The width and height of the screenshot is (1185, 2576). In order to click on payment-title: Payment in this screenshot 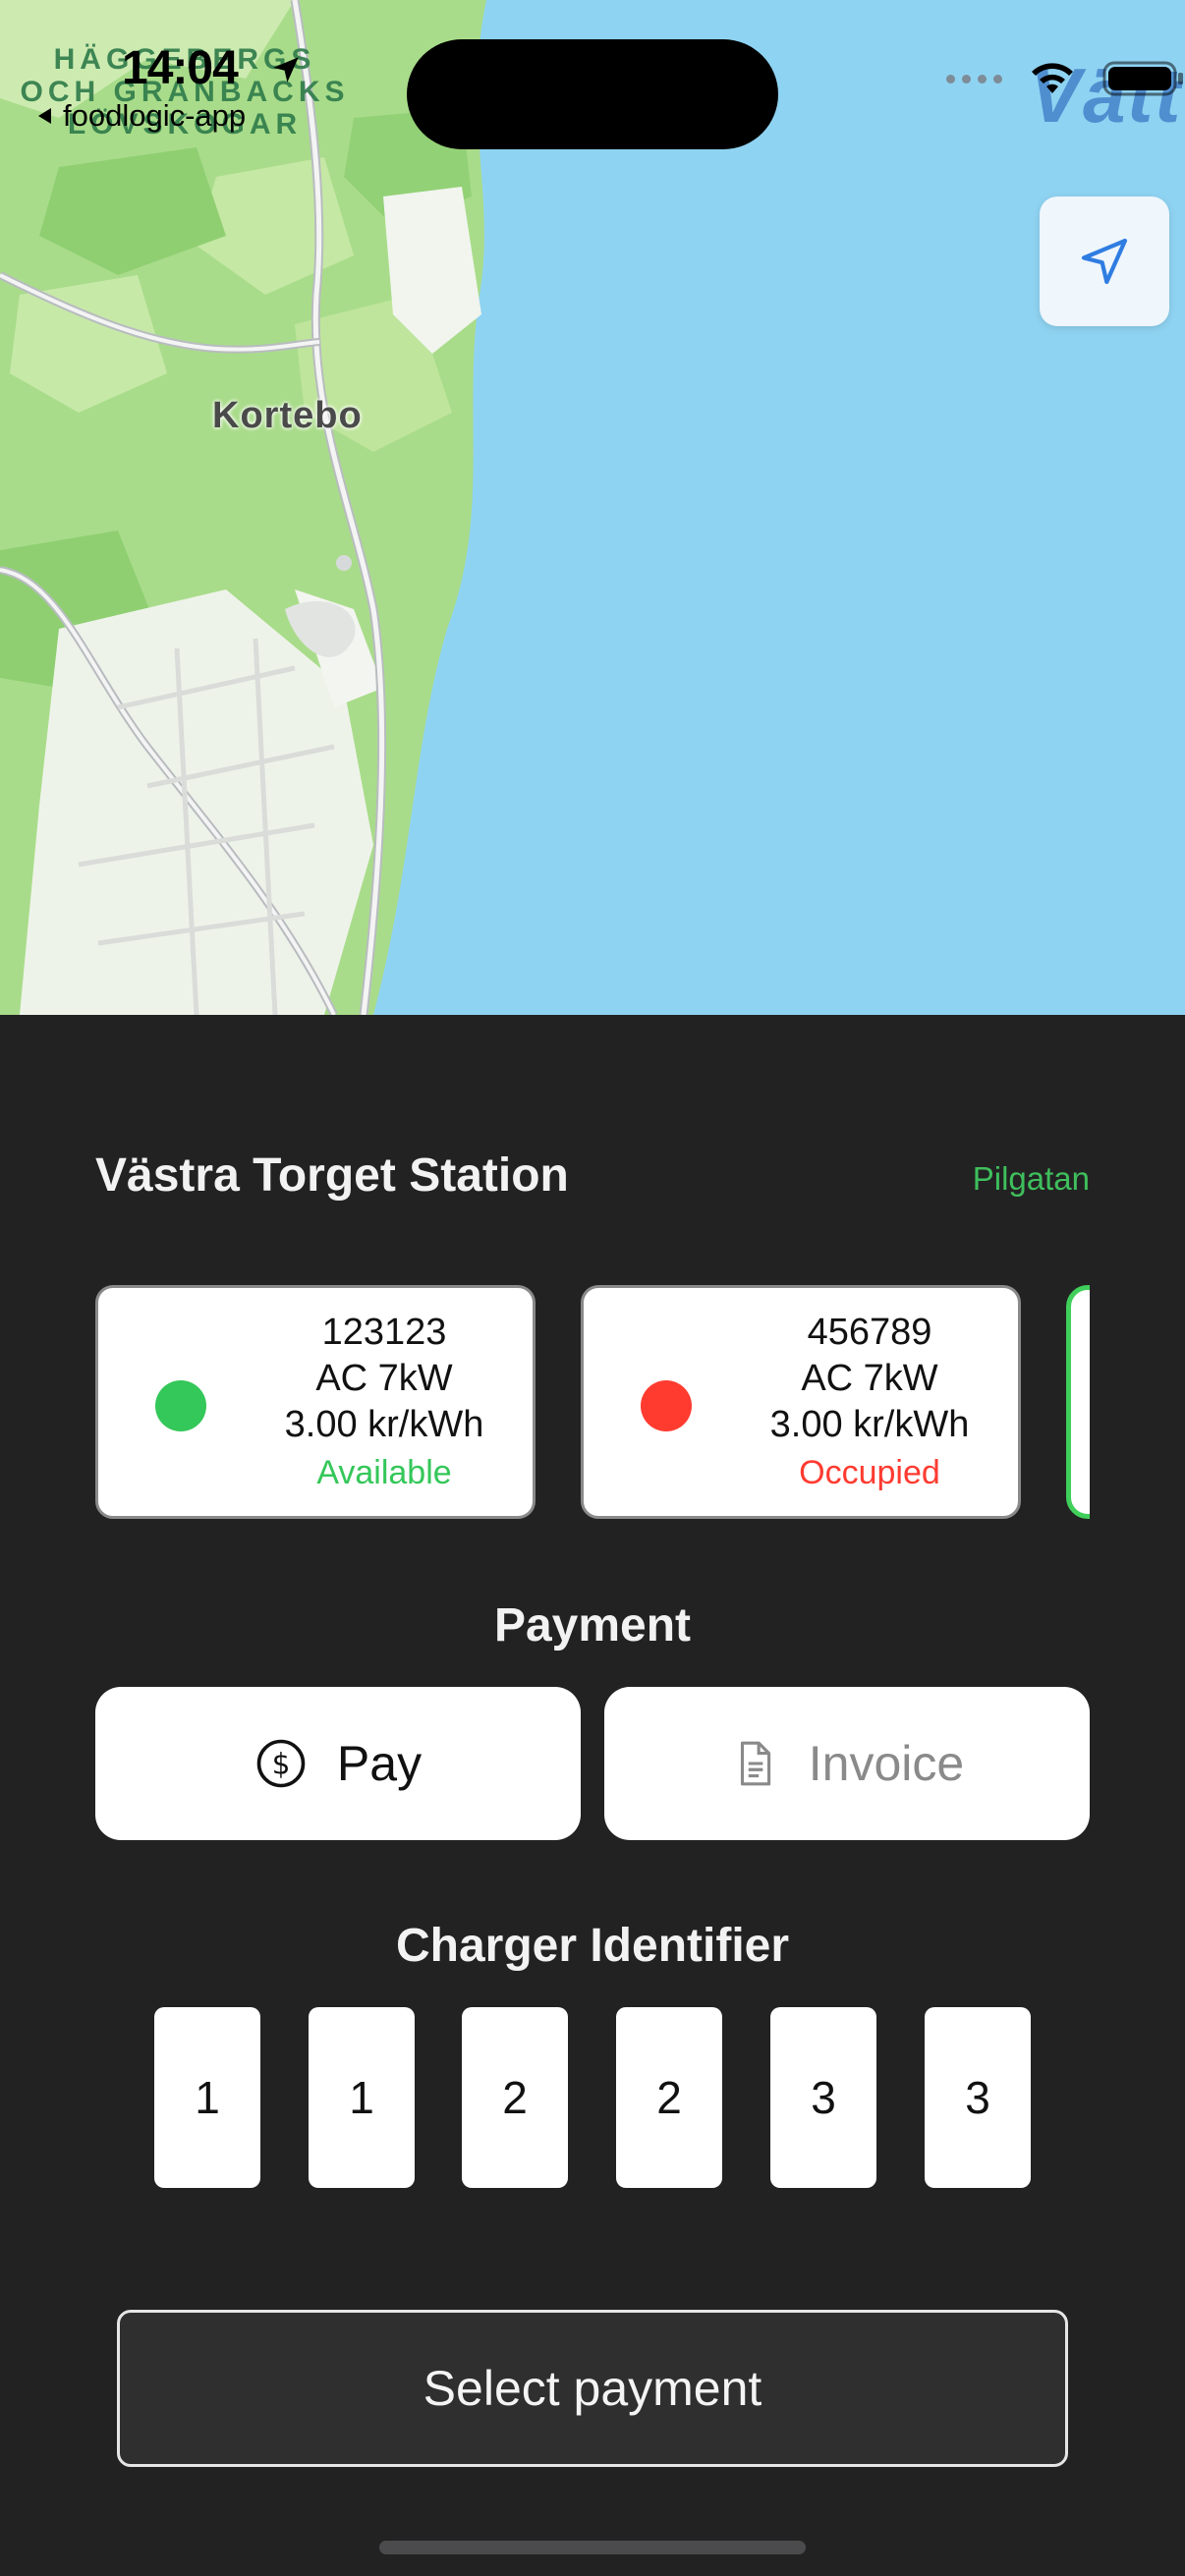, I will do `click(592, 1625)`.